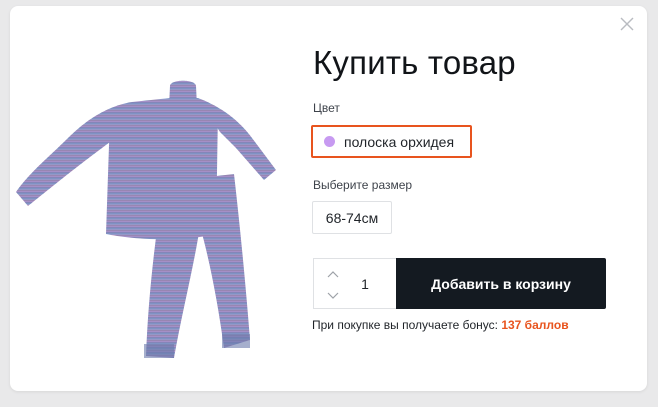 Image resolution: width=658 pixels, height=407 pixels. What do you see at coordinates (627, 24) in the screenshot?
I see `close-icon` at bounding box center [627, 24].